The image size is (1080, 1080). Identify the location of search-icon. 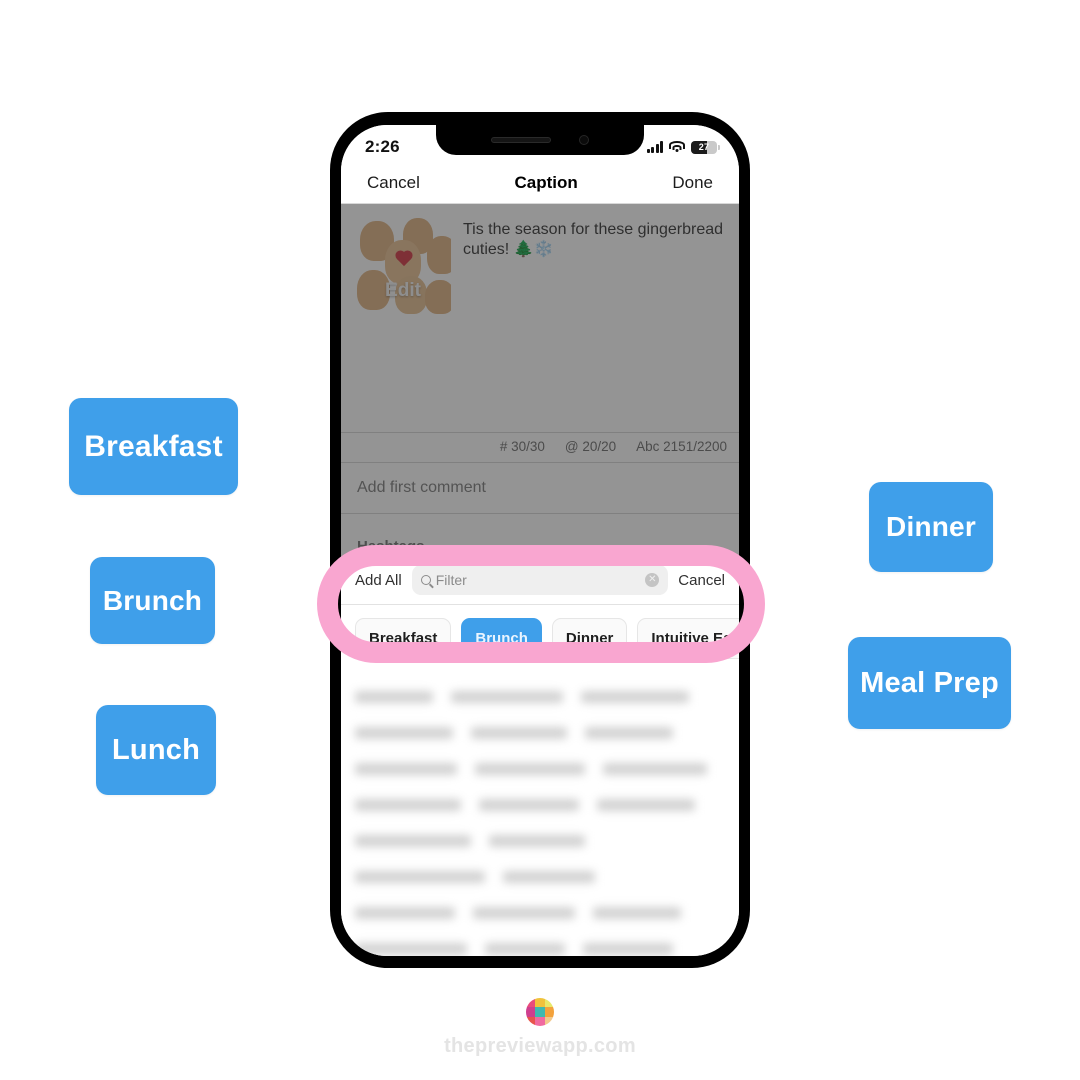
(425, 580).